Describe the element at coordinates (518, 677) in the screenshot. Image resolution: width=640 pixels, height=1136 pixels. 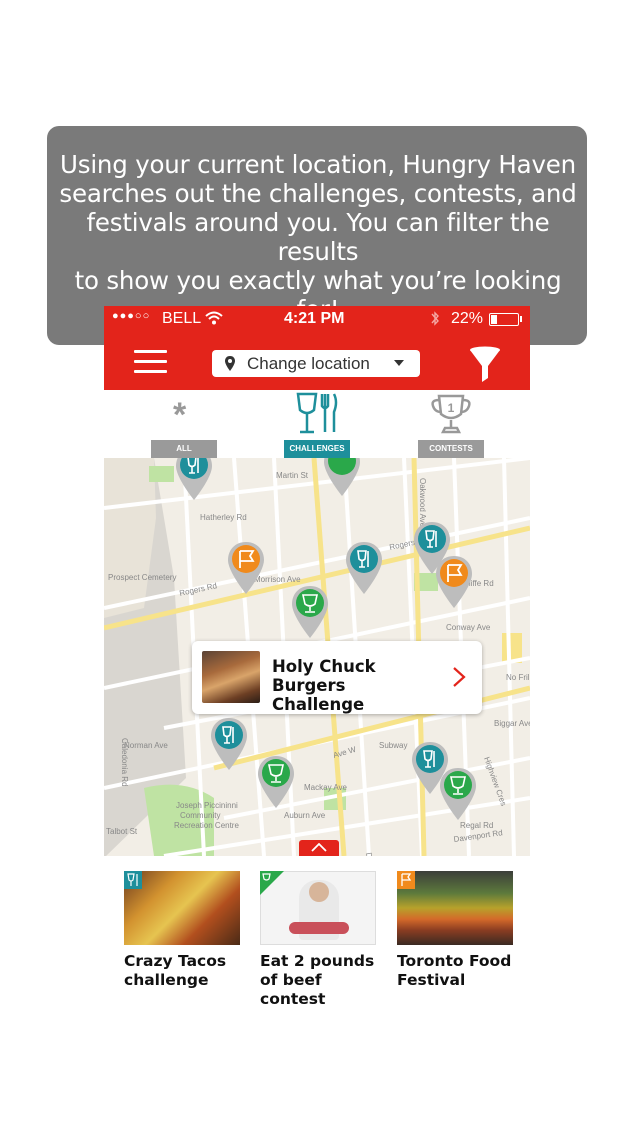
I see `svg-text: No Frills` at that location.